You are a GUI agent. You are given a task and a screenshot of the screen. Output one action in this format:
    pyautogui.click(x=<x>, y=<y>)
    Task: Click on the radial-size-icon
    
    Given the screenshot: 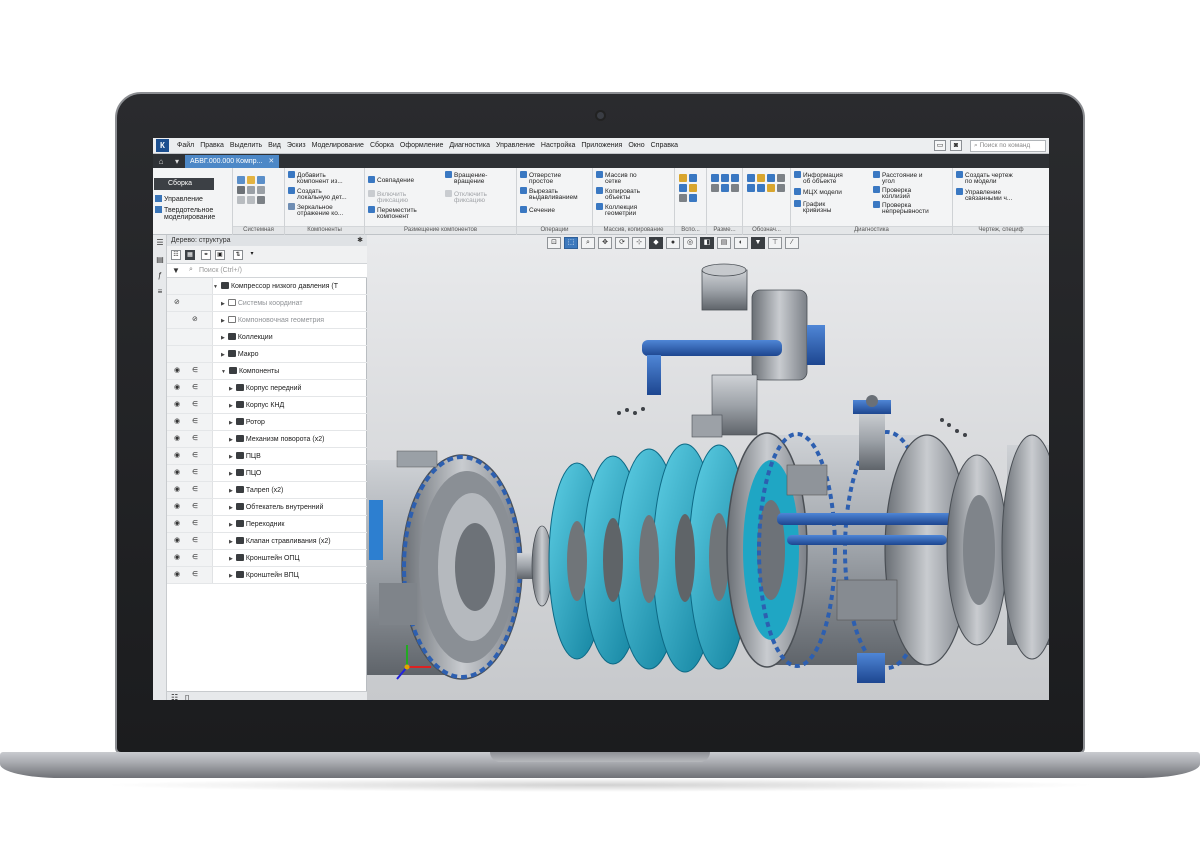 What is the action you would take?
    pyautogui.click(x=725, y=178)
    